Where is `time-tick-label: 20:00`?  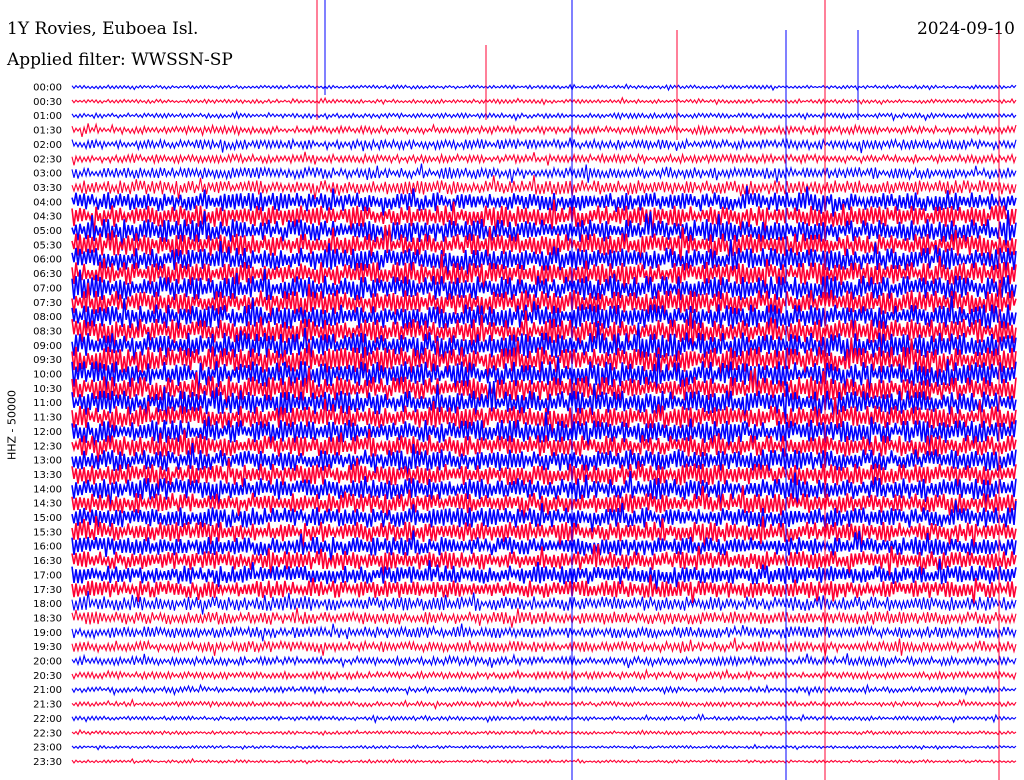 time-tick-label: 20:00 is located at coordinates (47, 662).